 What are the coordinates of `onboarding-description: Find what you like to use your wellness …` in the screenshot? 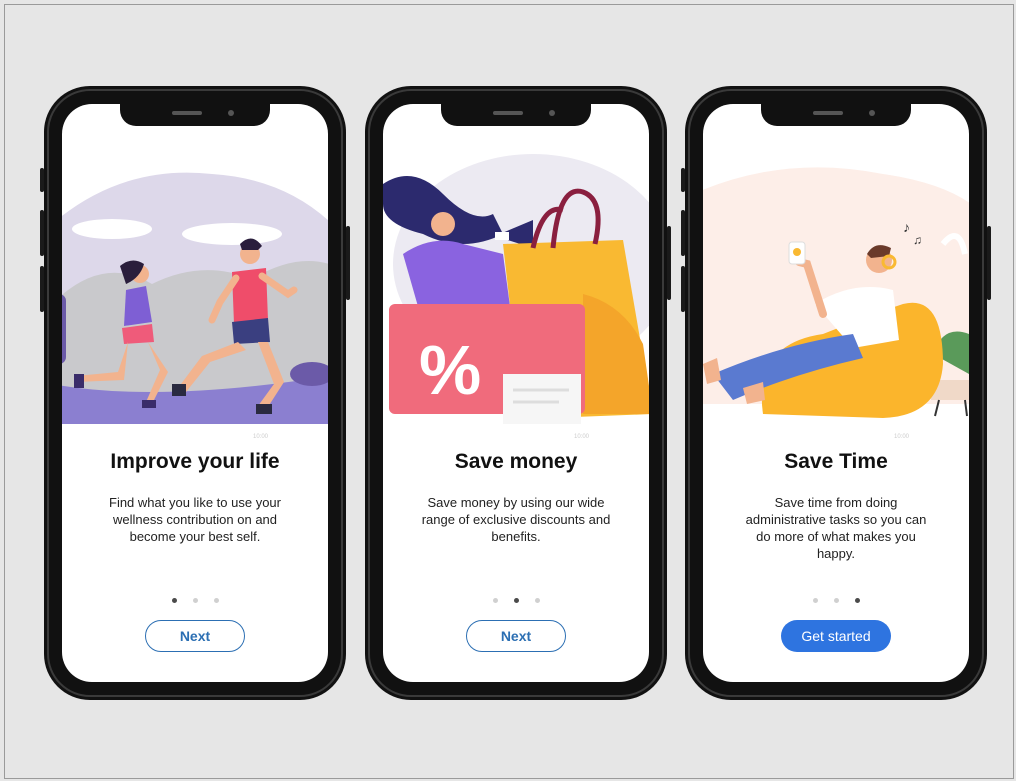 It's located at (195, 519).